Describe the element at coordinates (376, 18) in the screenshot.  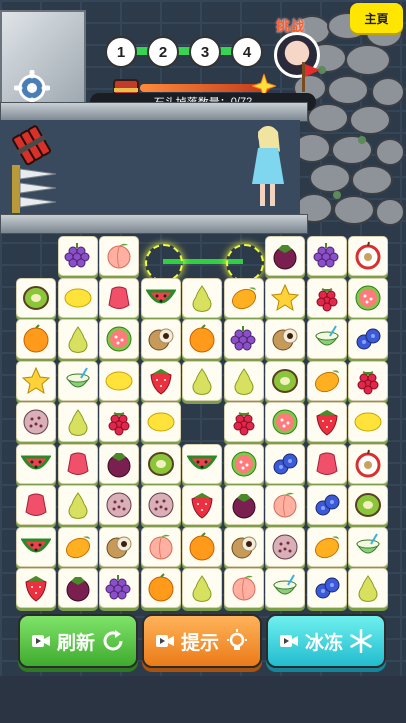
I see `home-button: 主頁` at that location.